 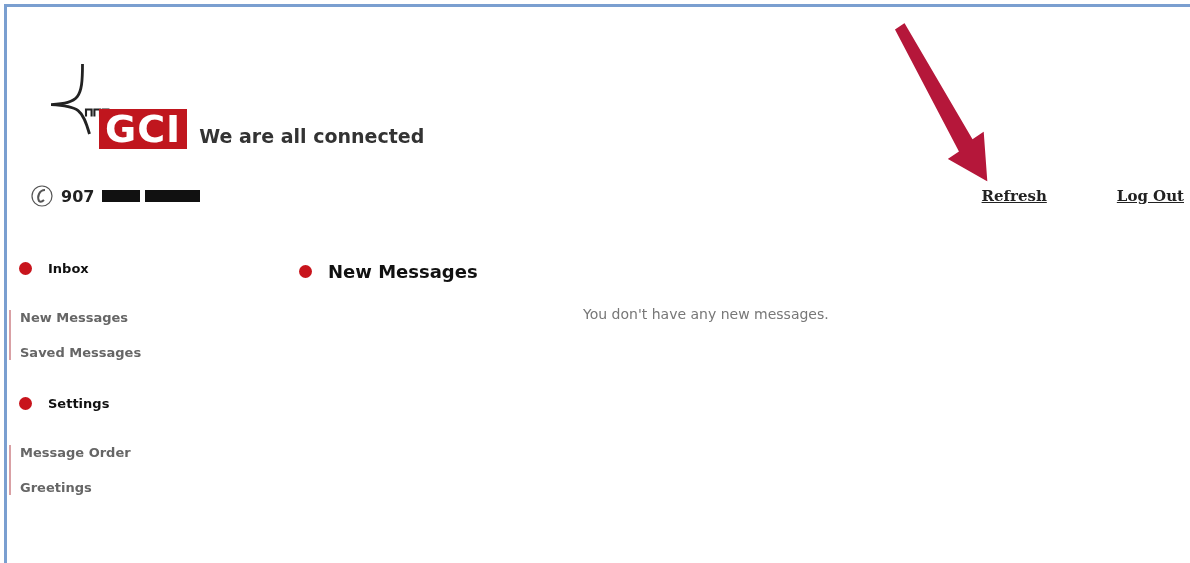 What do you see at coordinates (1014, 196) in the screenshot?
I see `nav-link: Refresh` at bounding box center [1014, 196].